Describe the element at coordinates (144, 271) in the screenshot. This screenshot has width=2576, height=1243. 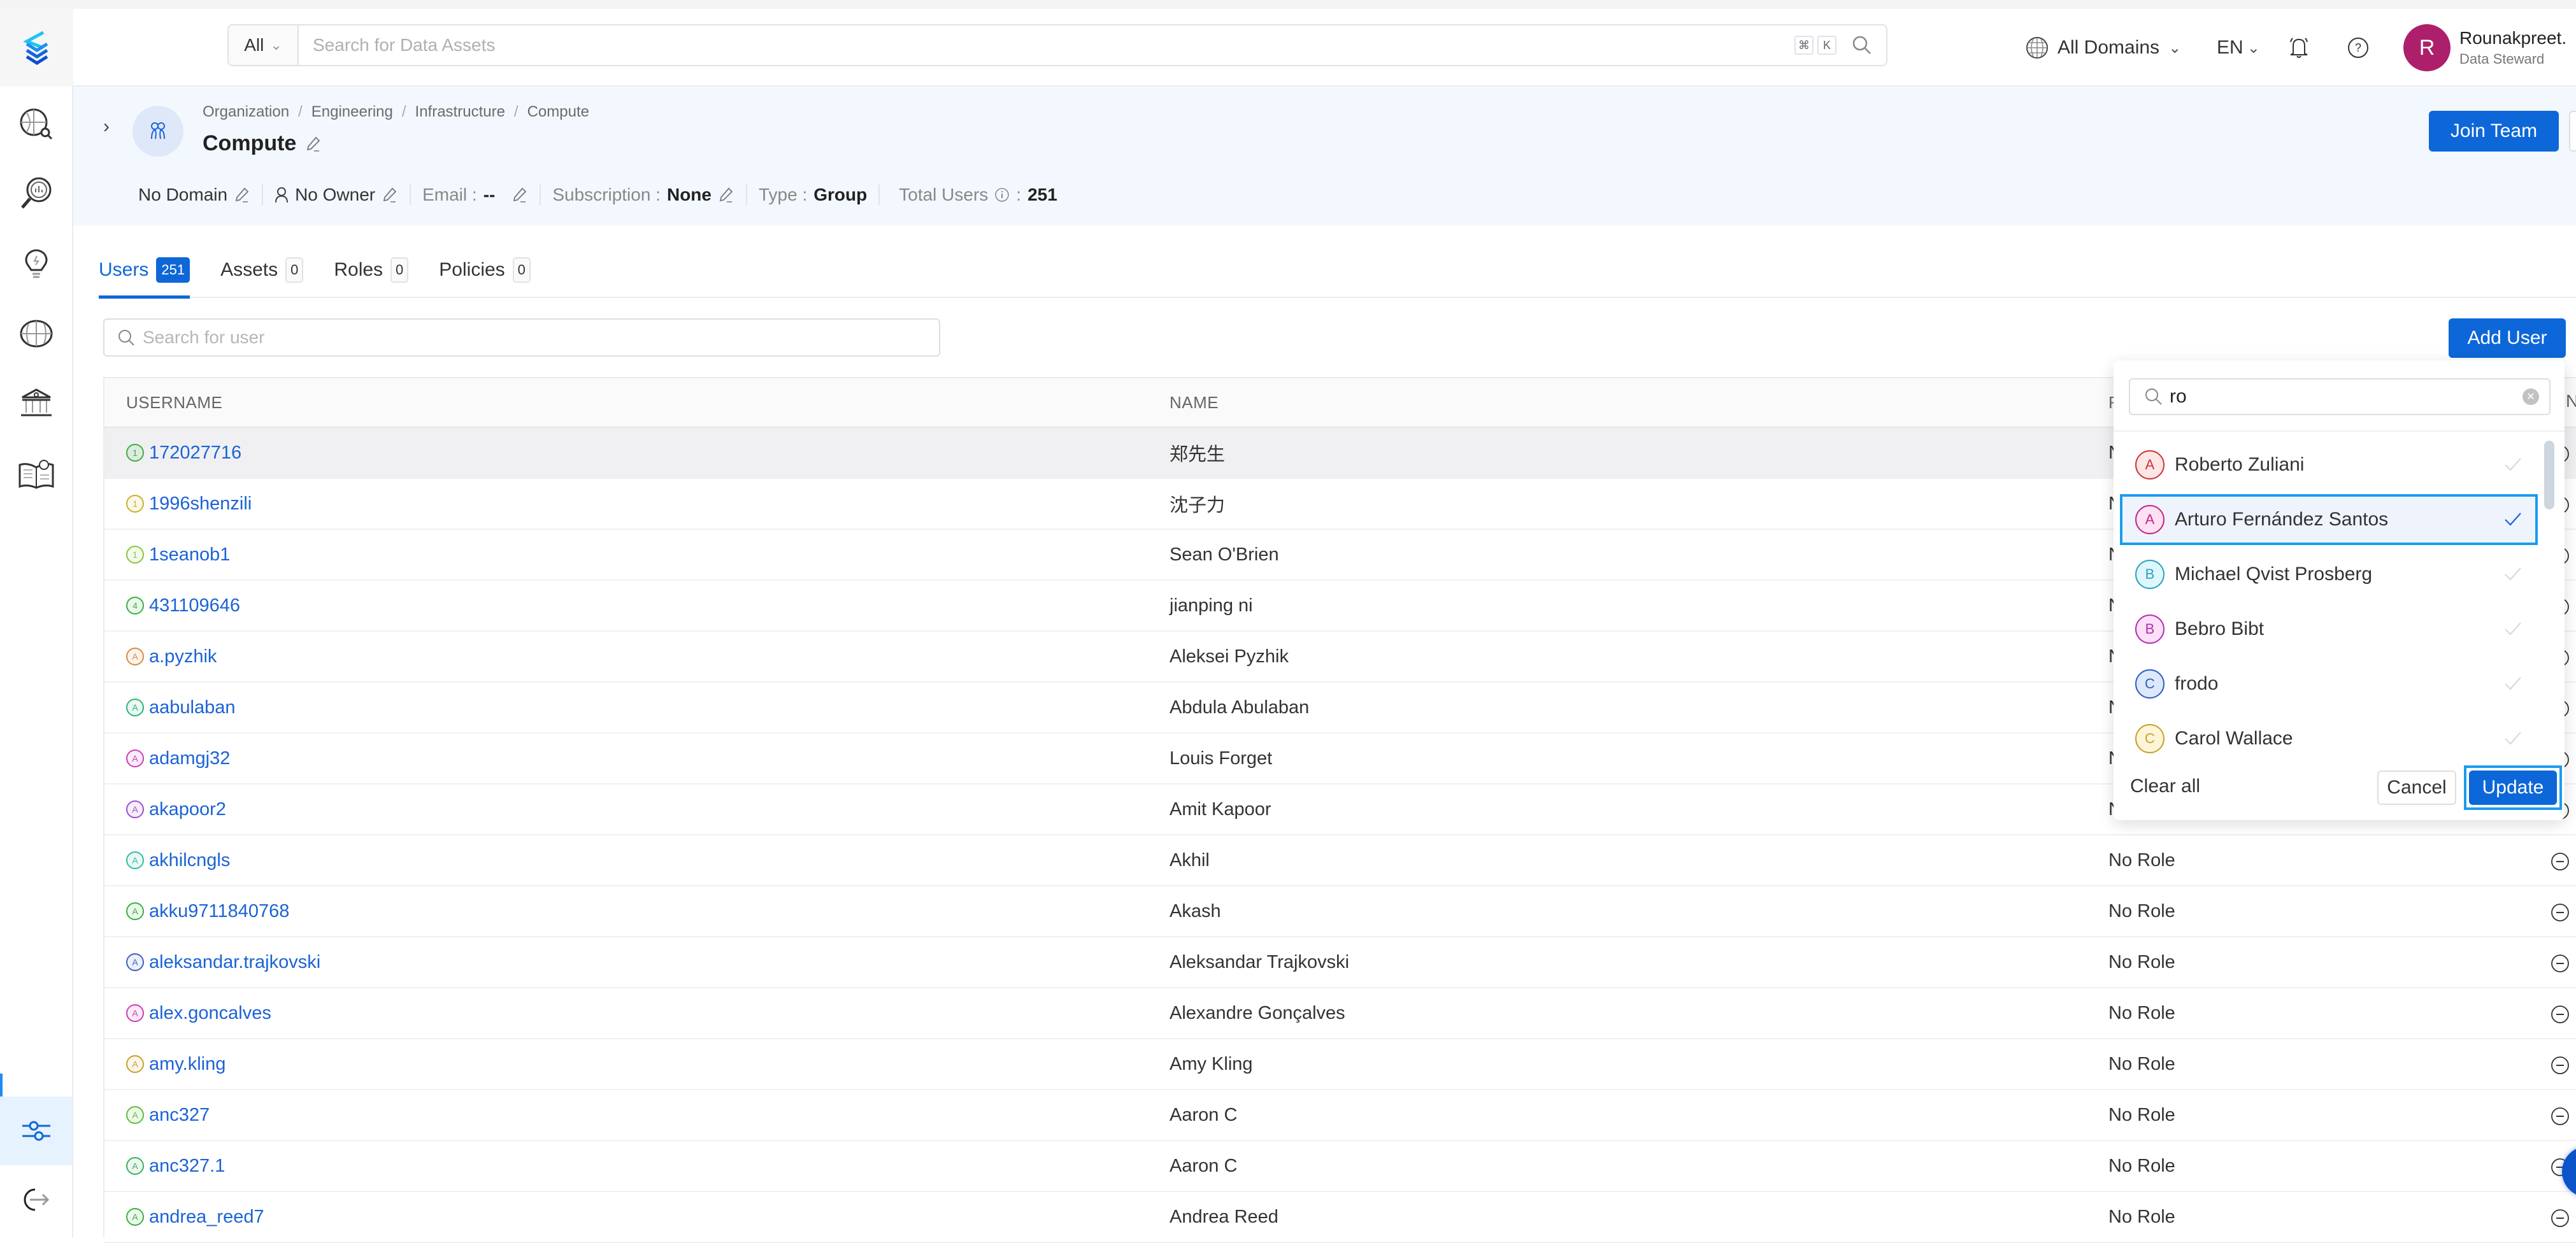
I see `tab-users: Users 251` at that location.